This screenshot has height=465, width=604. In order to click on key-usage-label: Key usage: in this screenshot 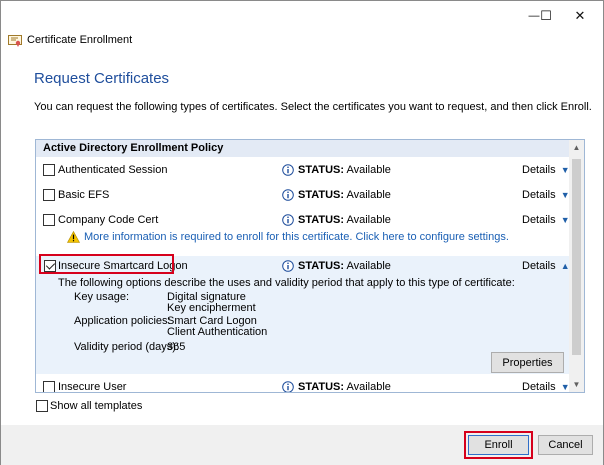, I will do `click(102, 297)`.